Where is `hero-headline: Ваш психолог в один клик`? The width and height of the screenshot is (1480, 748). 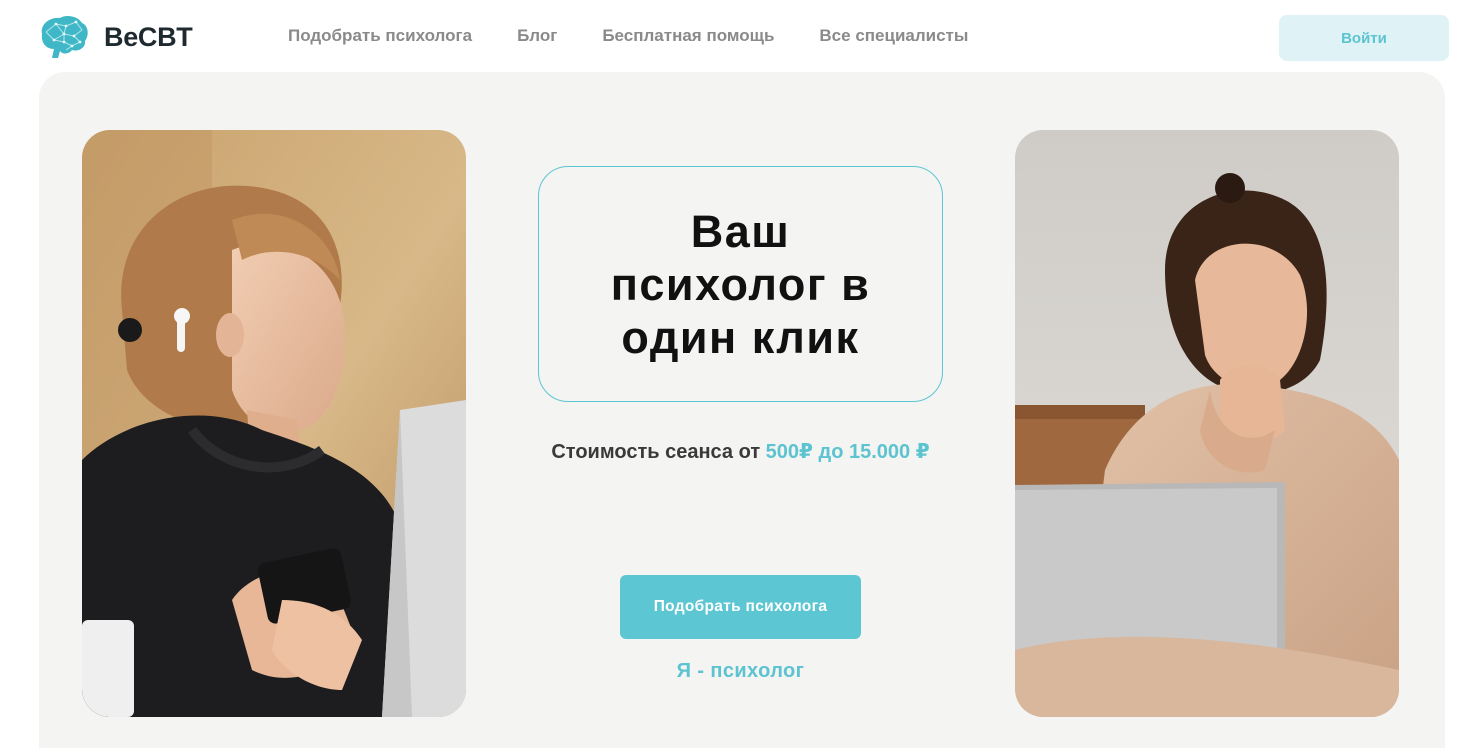 hero-headline: Ваш психолог в один клик is located at coordinates (740, 284).